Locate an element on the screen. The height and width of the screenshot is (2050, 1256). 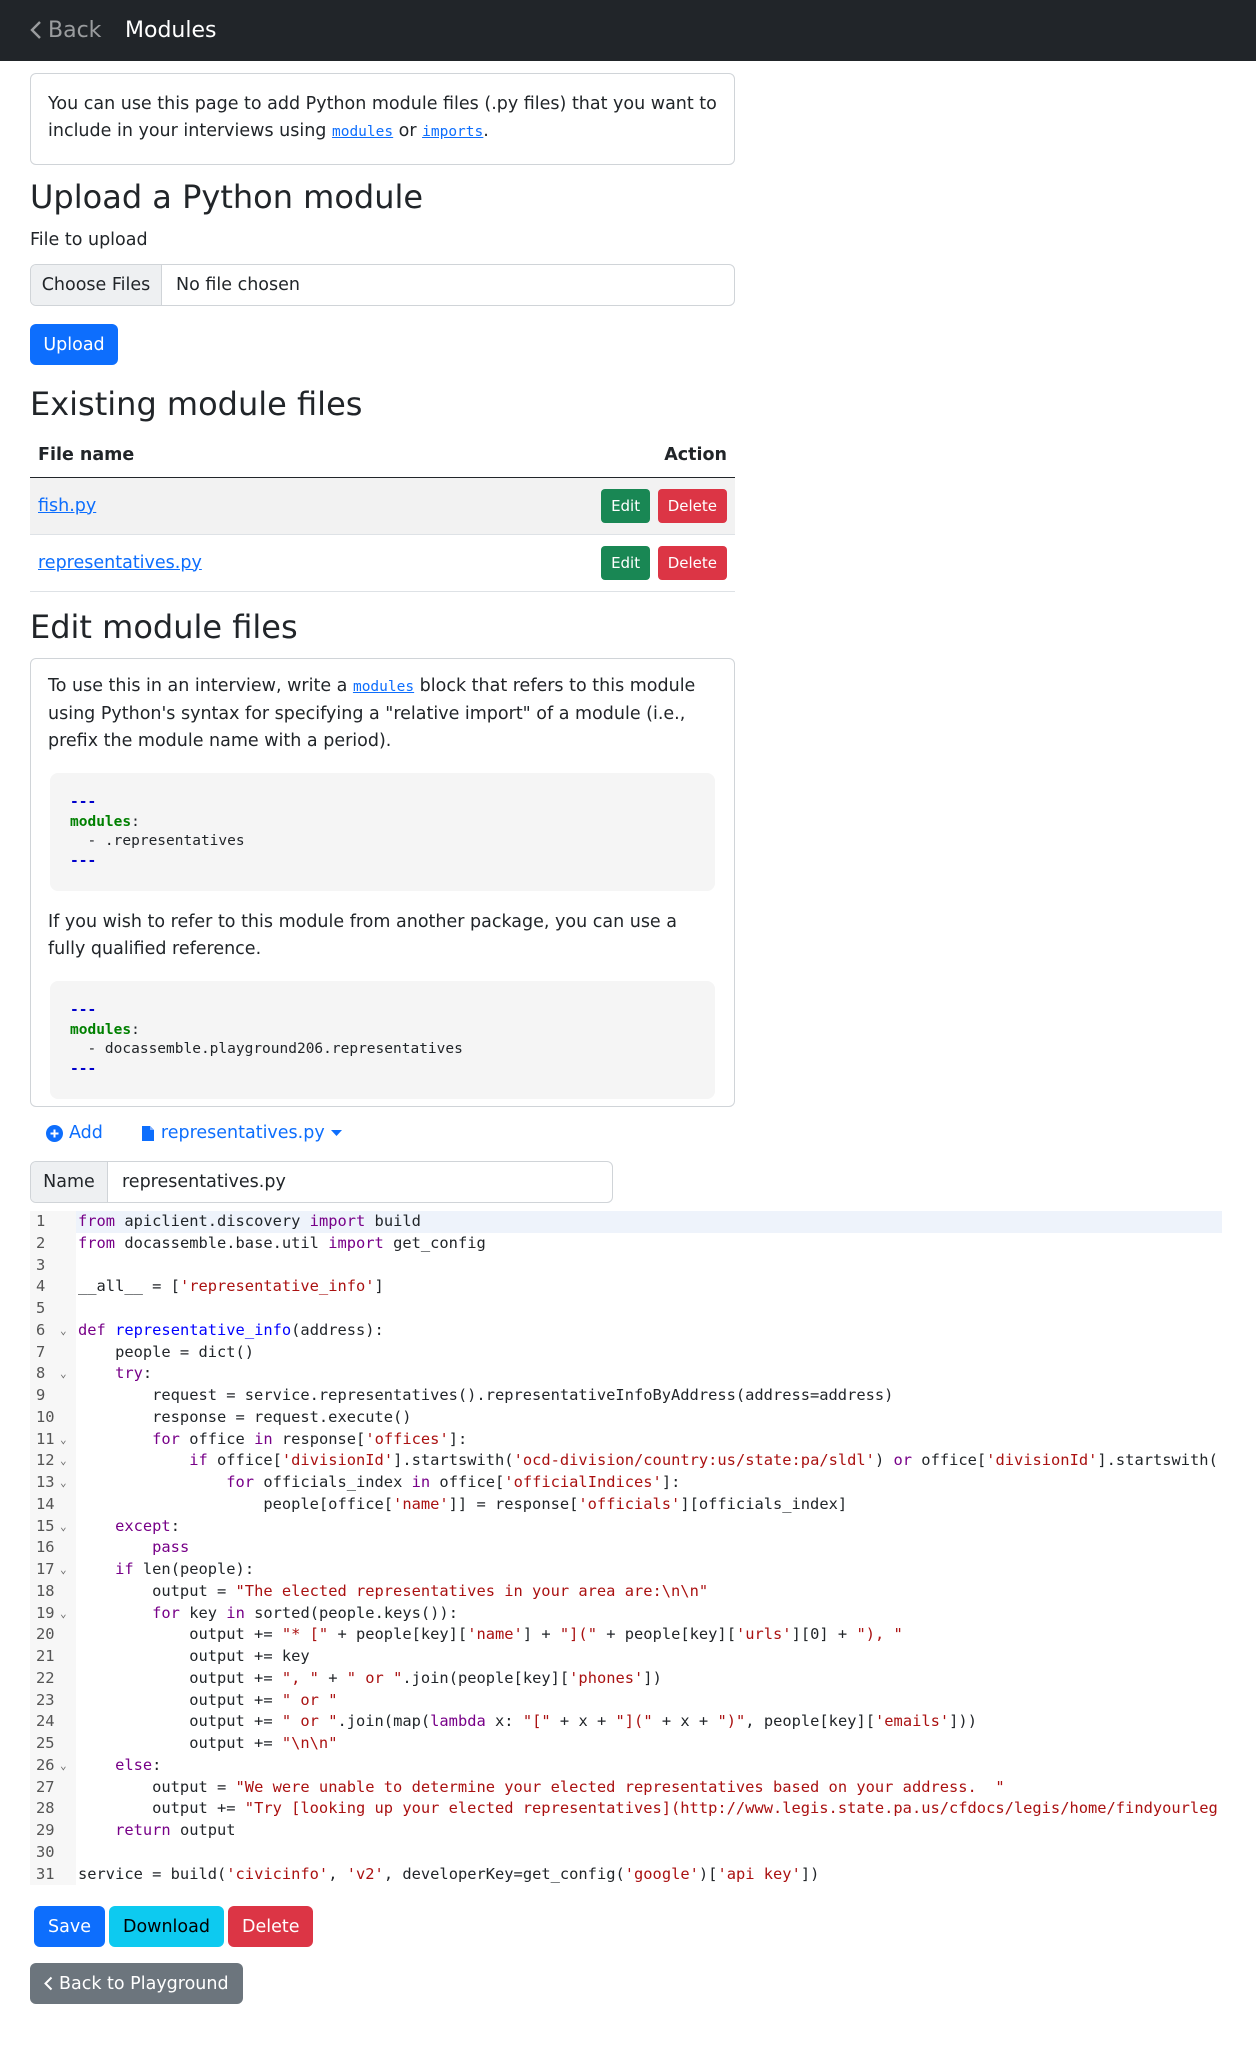
line-number: 26 is located at coordinates (45, 1764).